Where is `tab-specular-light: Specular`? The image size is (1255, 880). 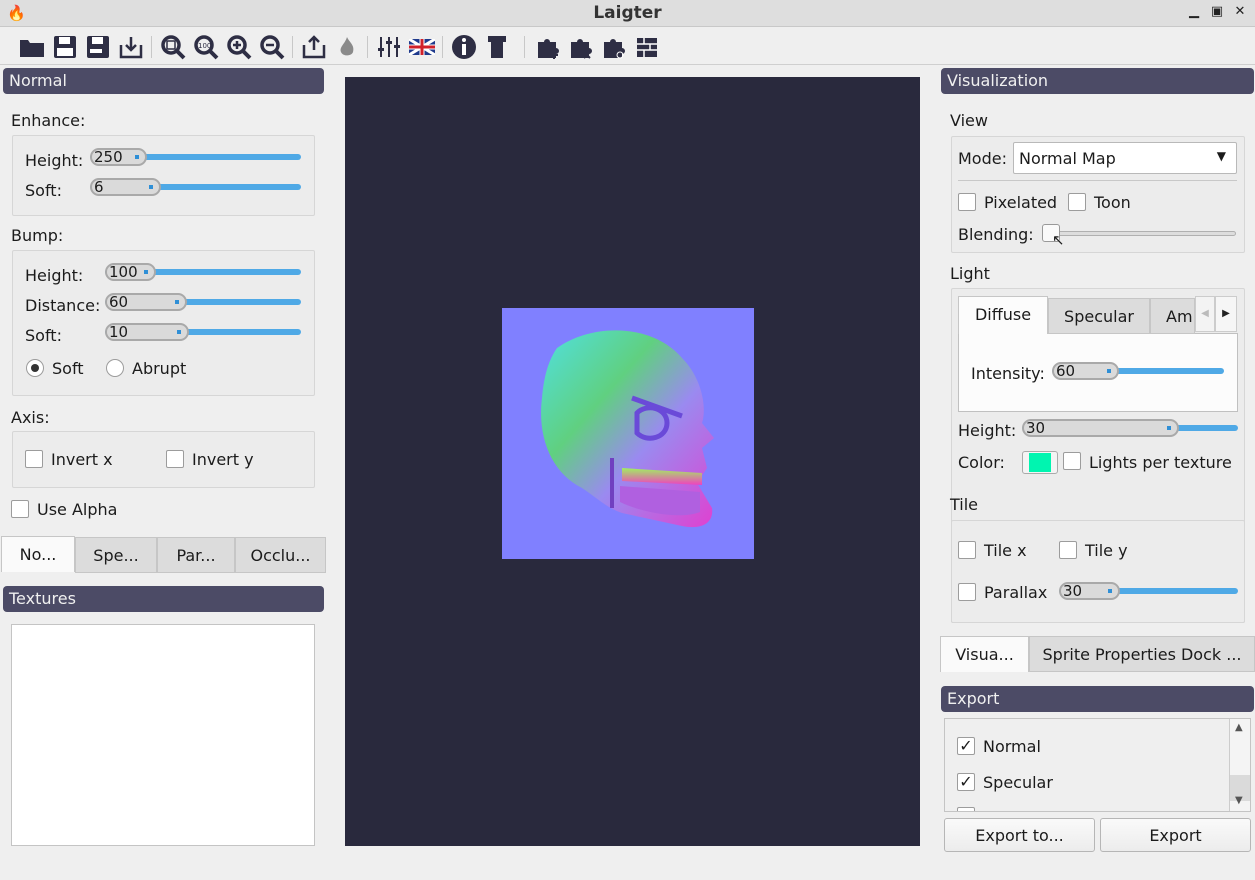
tab-specular-light: Specular is located at coordinates (1099, 316).